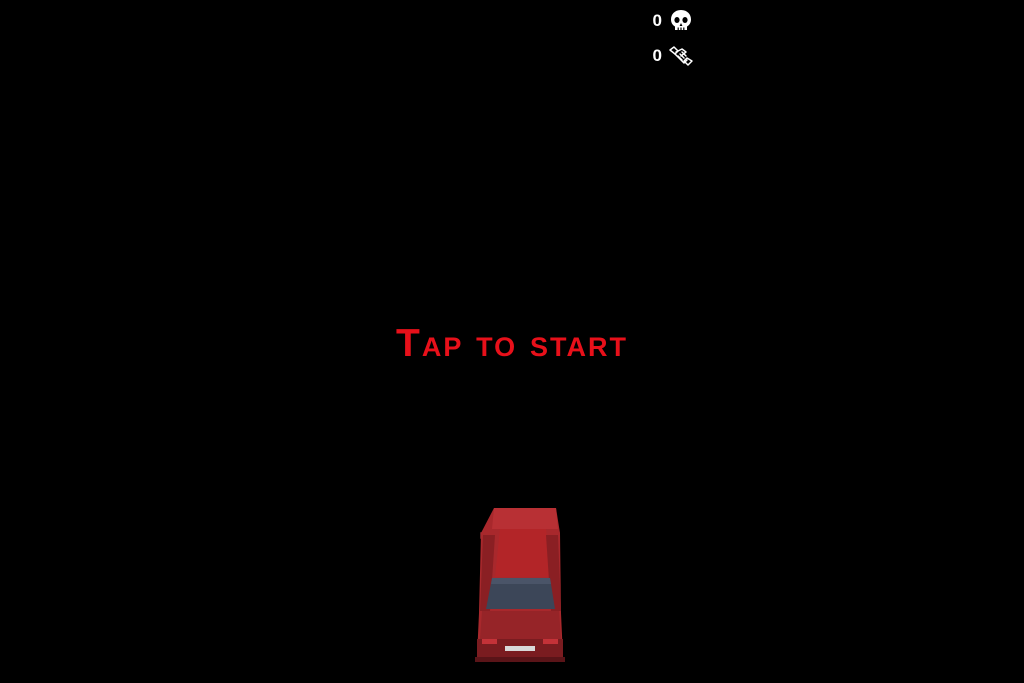 This screenshot has width=1024, height=683. Describe the element at coordinates (681, 56) in the screenshot. I see `handshake-icon` at that location.